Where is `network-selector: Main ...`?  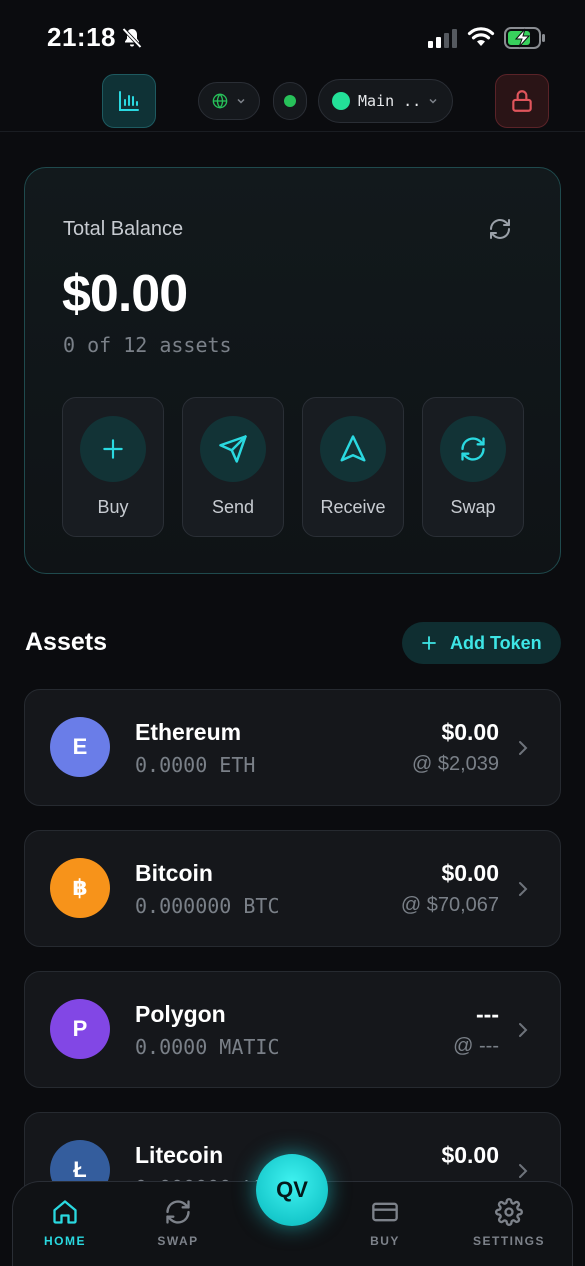
network-selector: Main ... is located at coordinates (385, 101).